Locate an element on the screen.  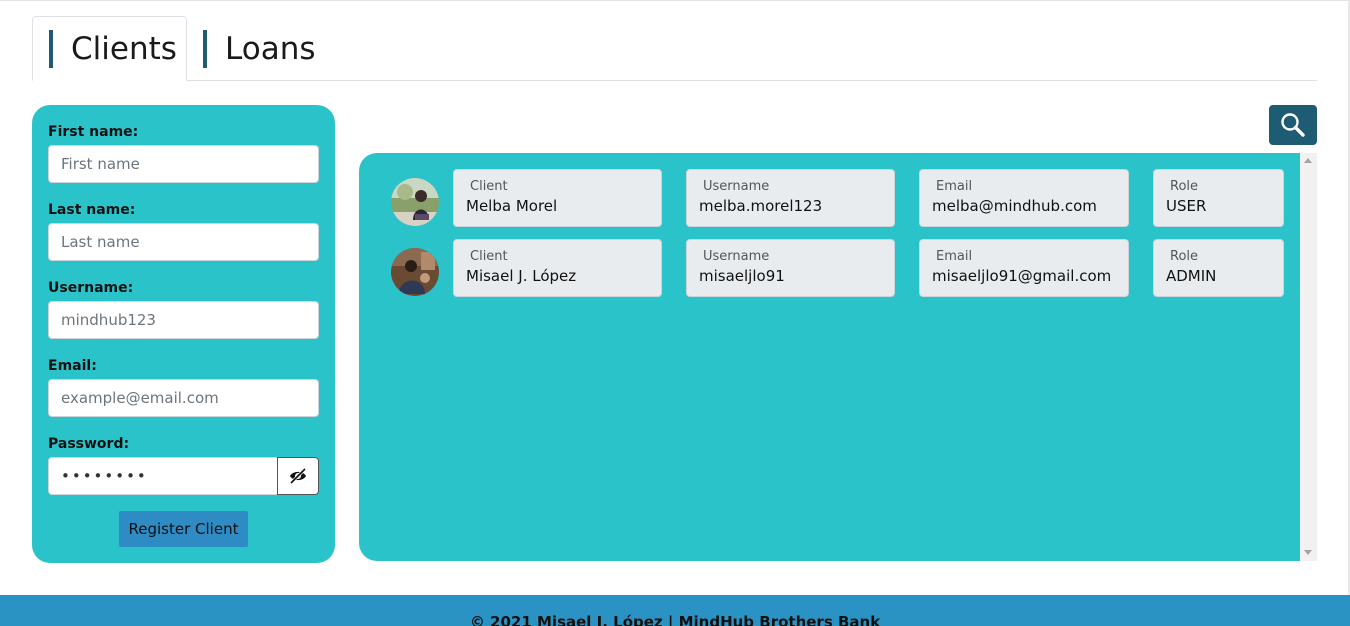
client-username-field: Username melba.morel123 is located at coordinates (790, 198).